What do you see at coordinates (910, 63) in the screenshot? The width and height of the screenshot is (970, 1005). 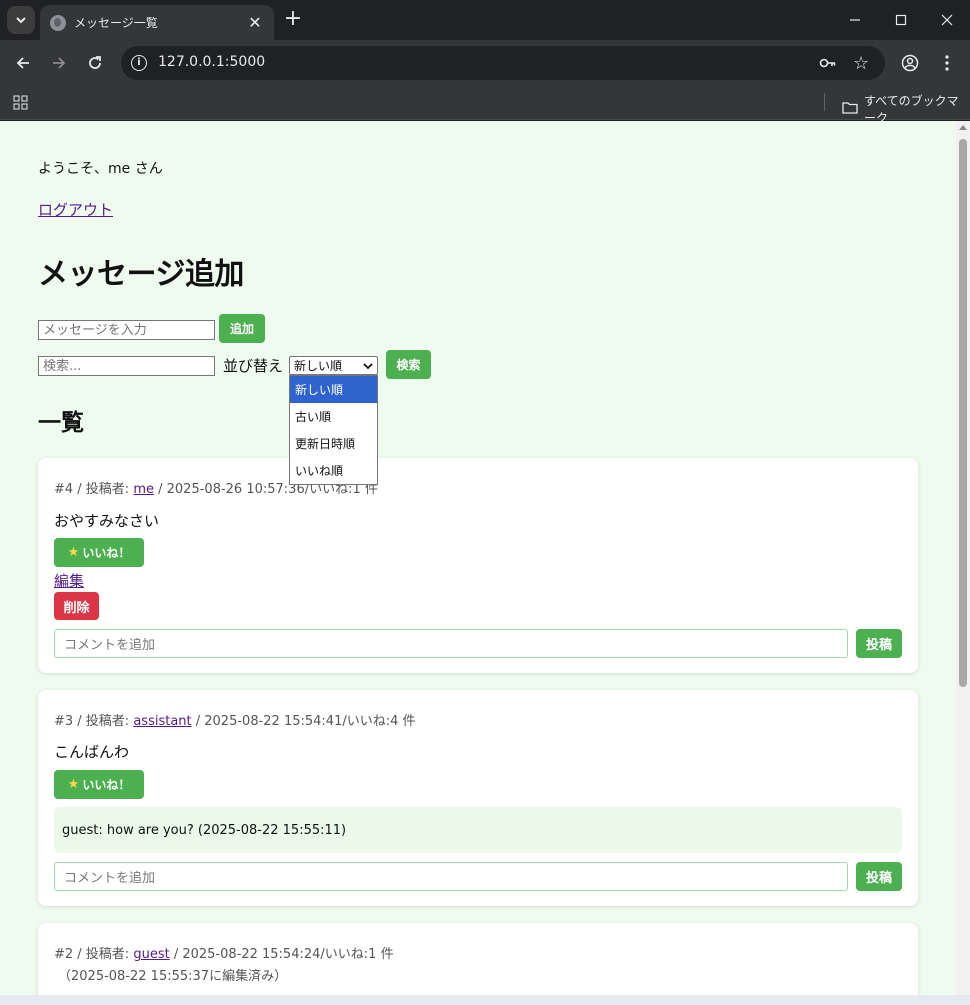 I see `profile-icon` at bounding box center [910, 63].